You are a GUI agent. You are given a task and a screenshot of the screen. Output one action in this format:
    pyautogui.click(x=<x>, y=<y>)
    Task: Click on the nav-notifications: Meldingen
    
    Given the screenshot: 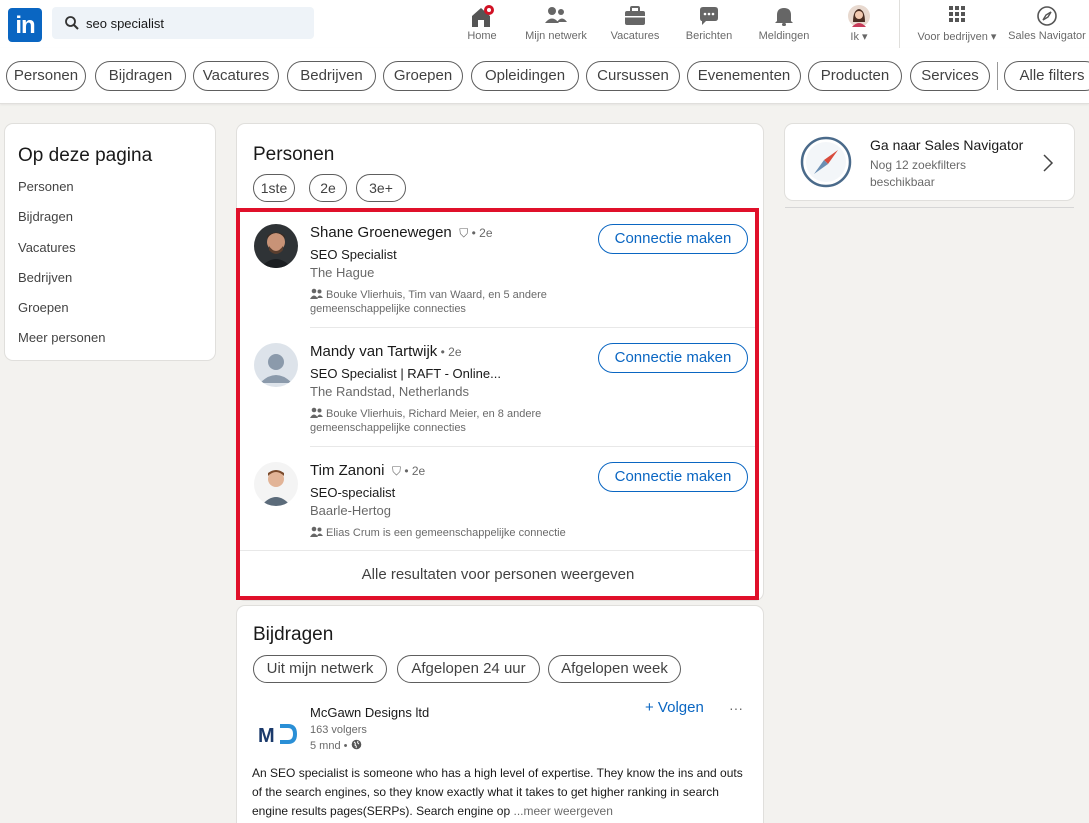 What is the action you would take?
    pyautogui.click(x=784, y=24)
    